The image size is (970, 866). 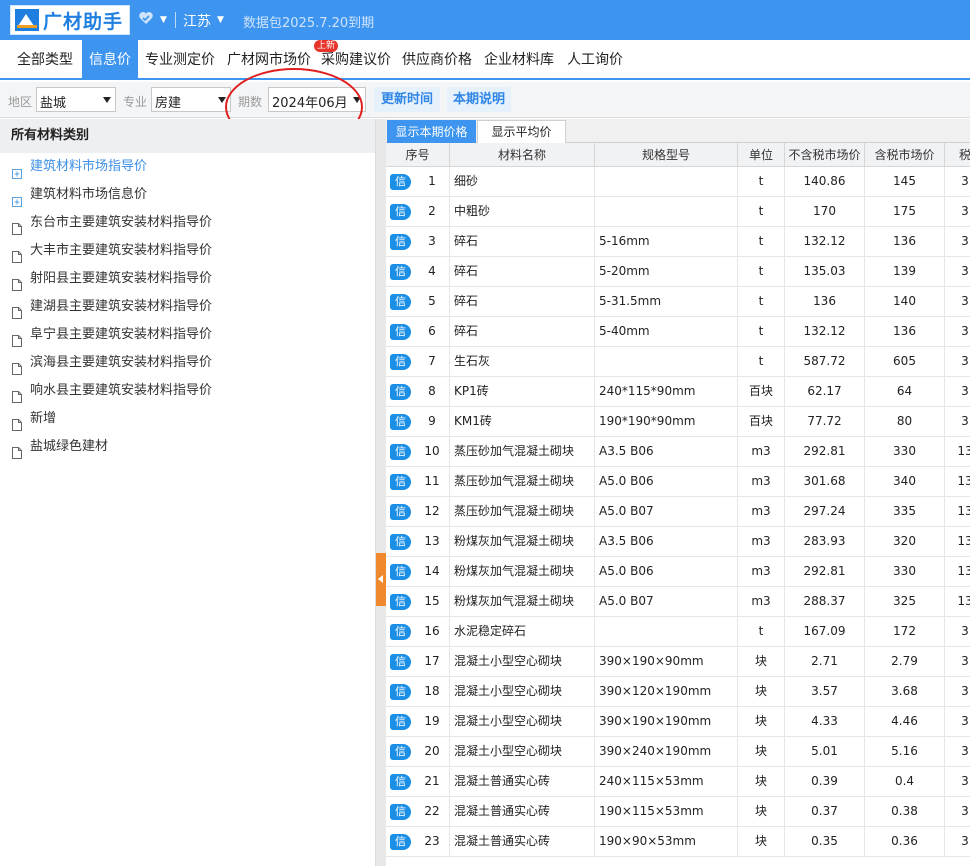 What do you see at coordinates (76, 99) in the screenshot?
I see `area-select: 盐城` at bounding box center [76, 99].